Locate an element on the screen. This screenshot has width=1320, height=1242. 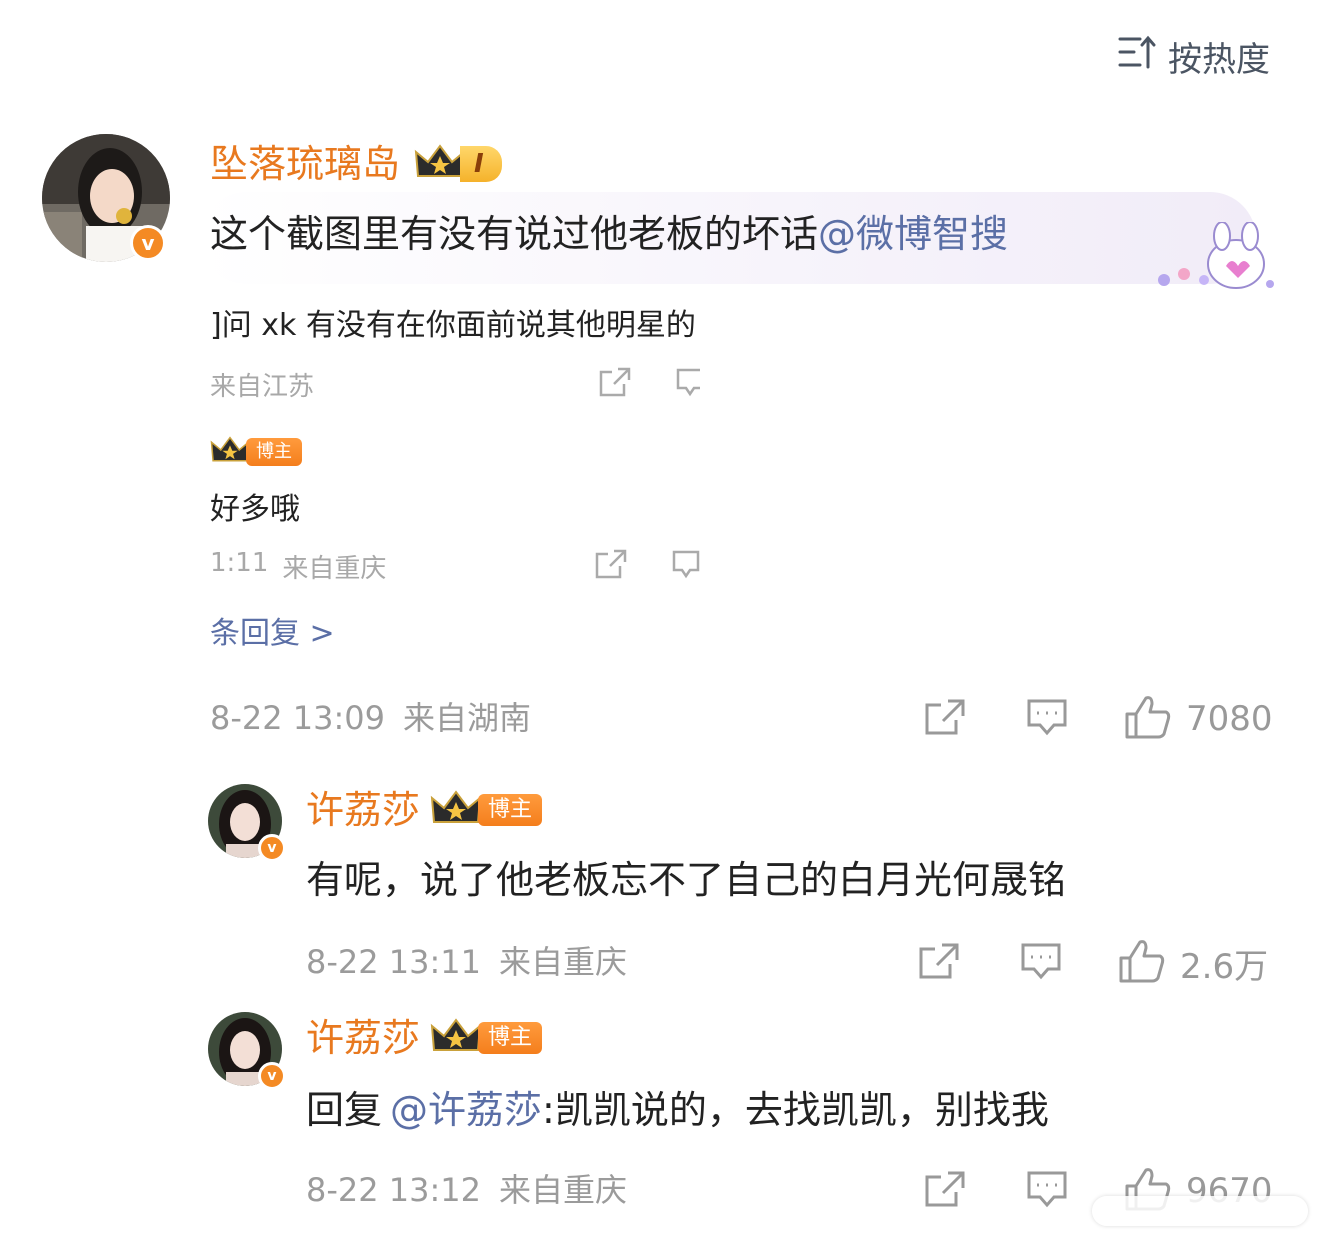
sort-icon is located at coordinates (1137, 56).